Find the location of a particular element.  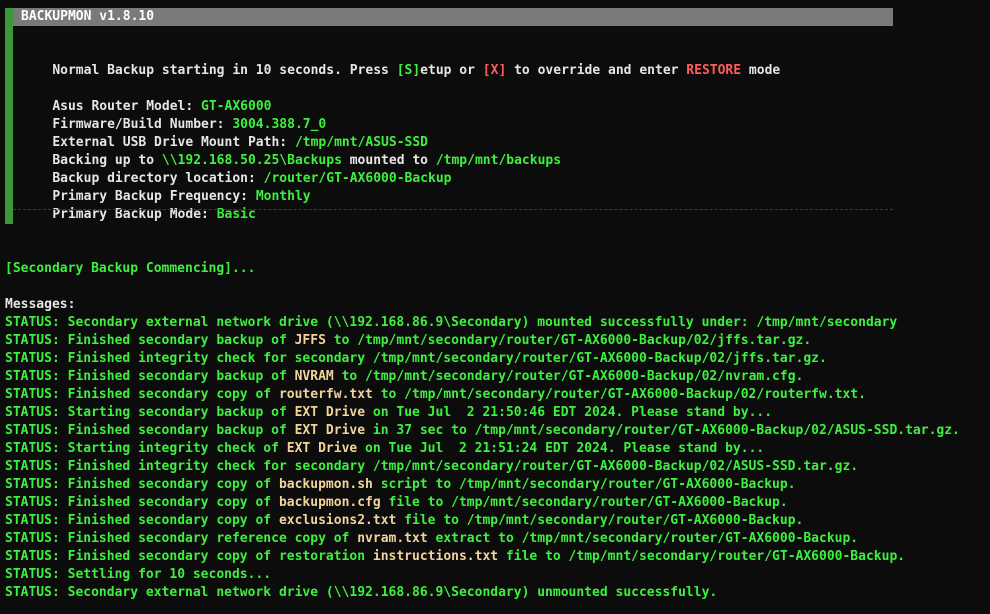

header-side-bar is located at coordinates (9, 116).